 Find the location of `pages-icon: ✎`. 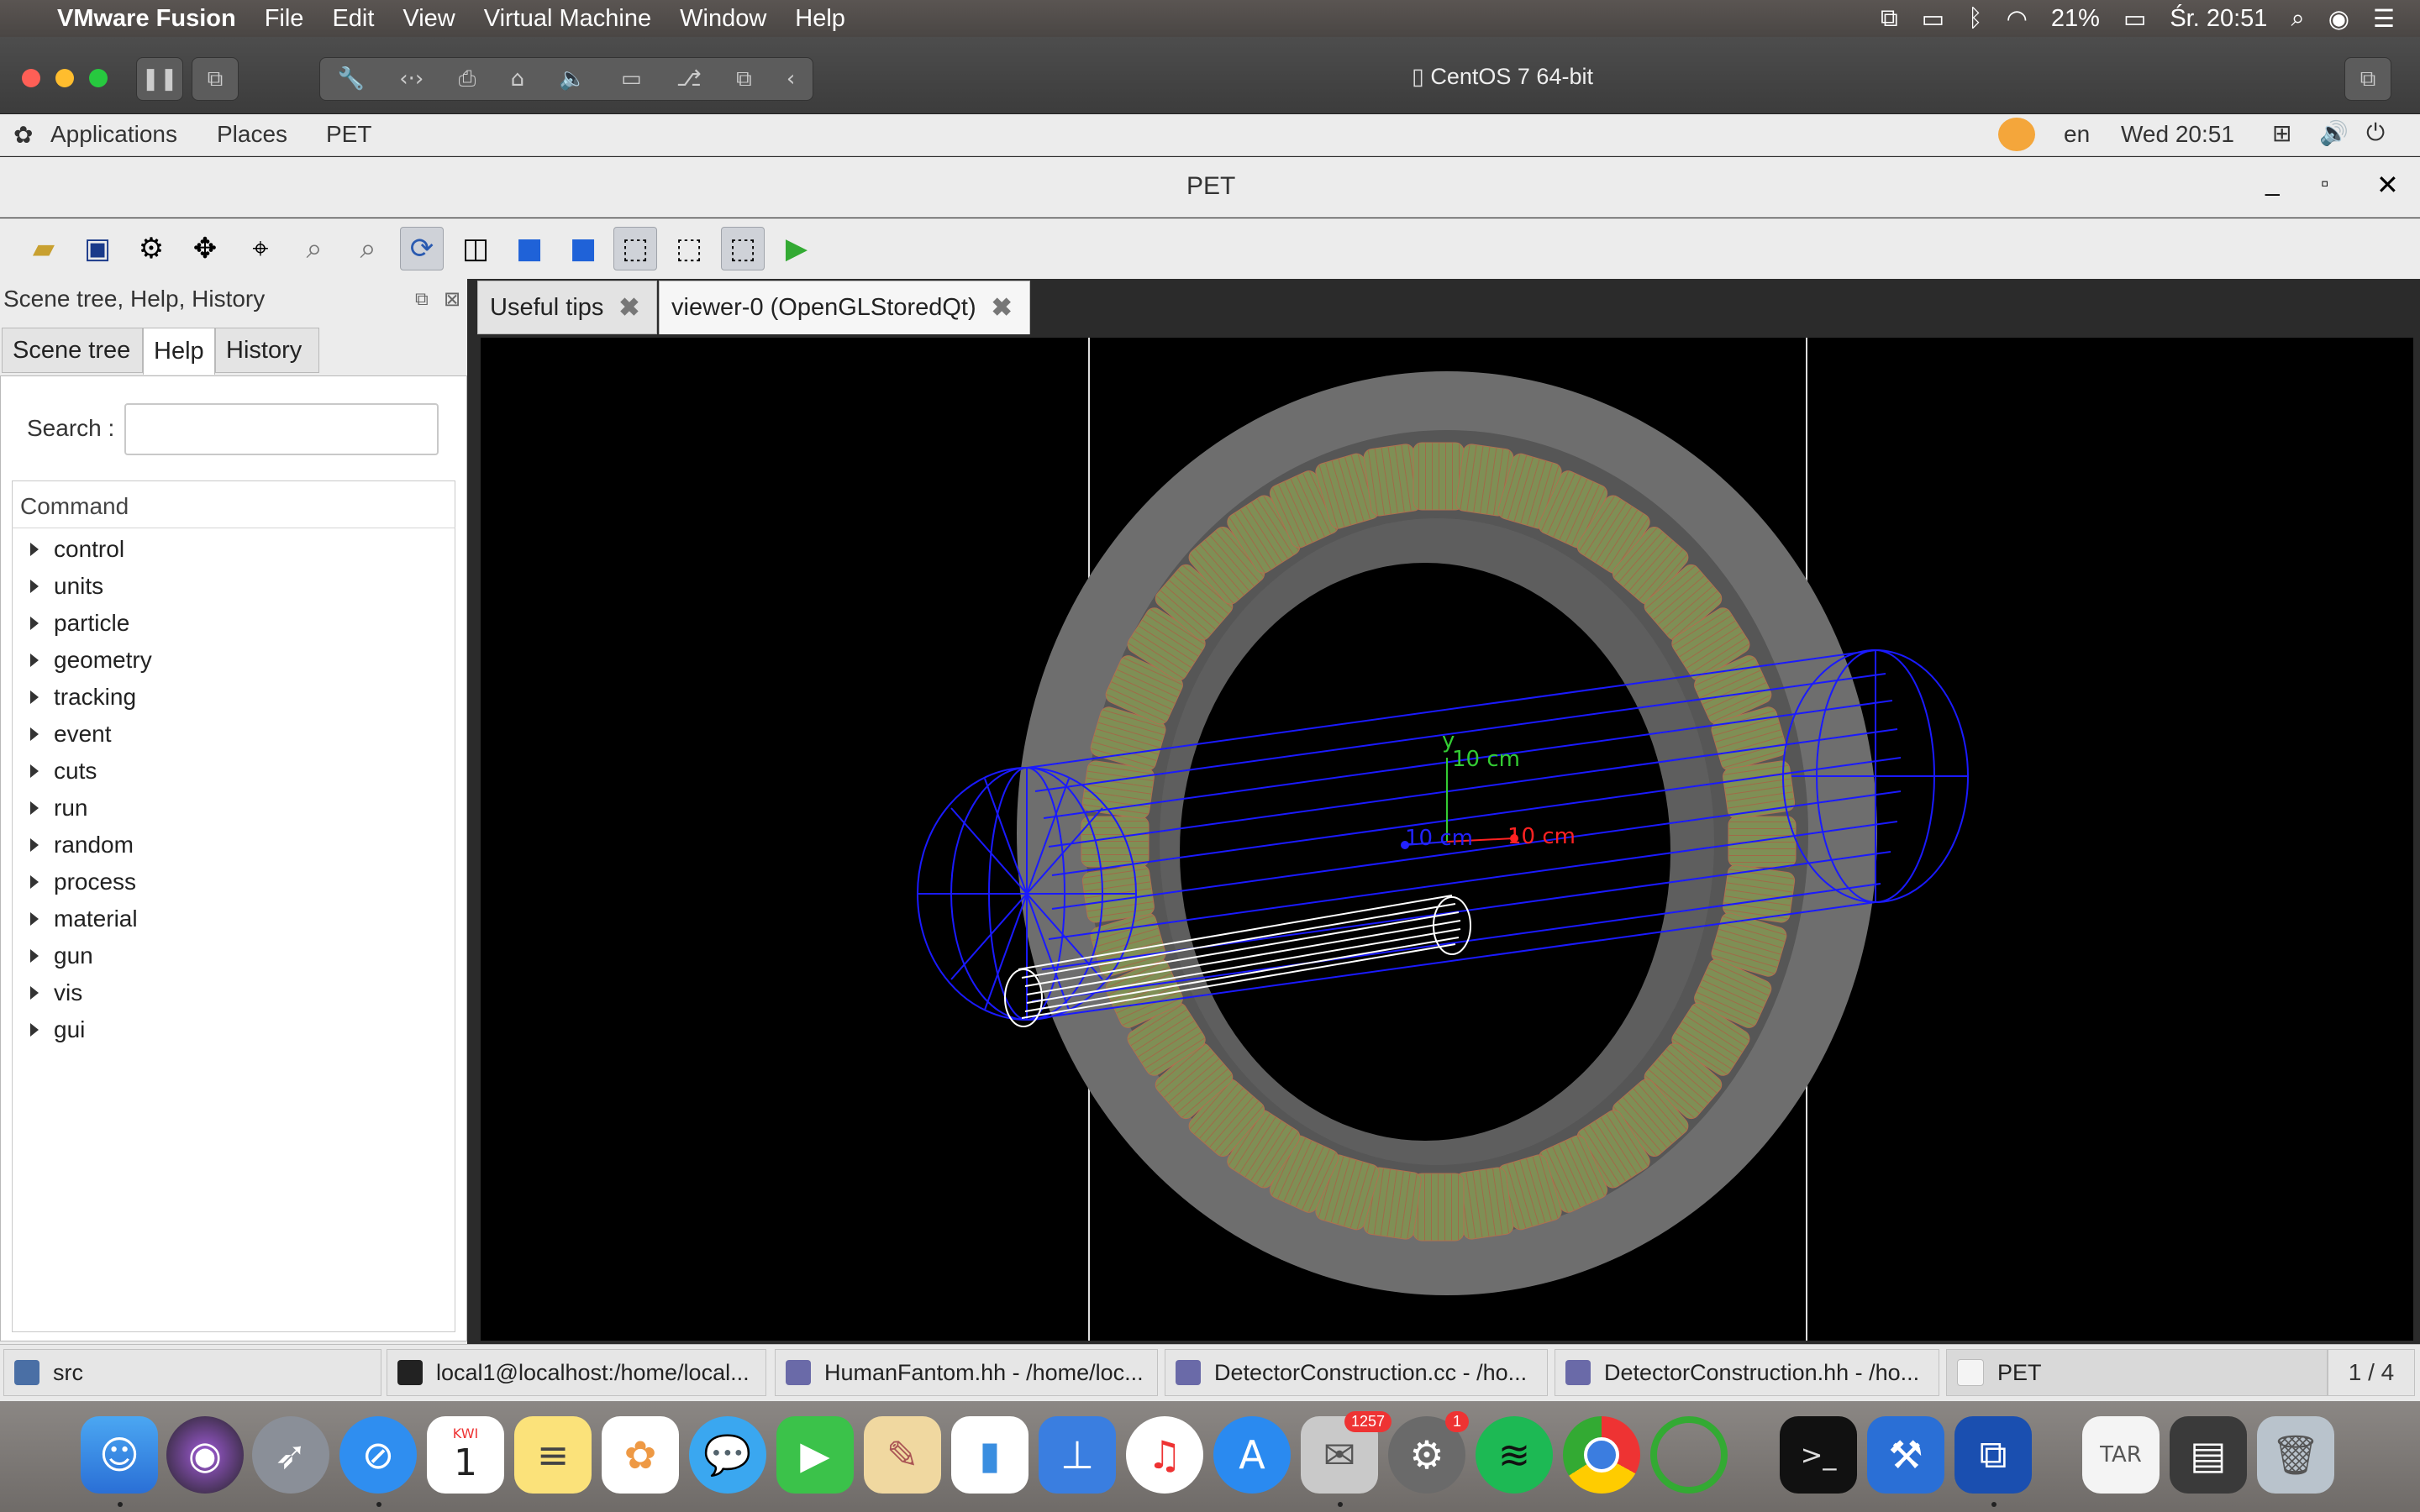

pages-icon: ✎ is located at coordinates (902, 1455).